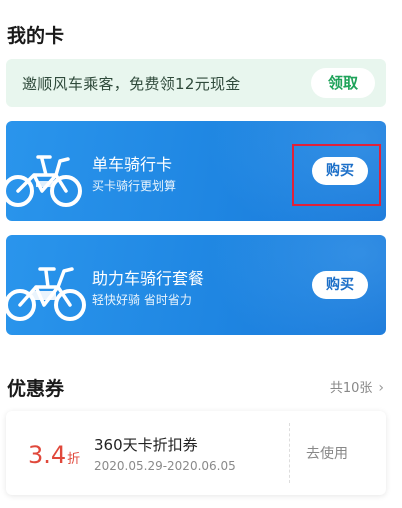 Image resolution: width=402 pixels, height=508 pixels. Describe the element at coordinates (351, 388) in the screenshot. I see `coupon-total-text: 共10张` at that location.